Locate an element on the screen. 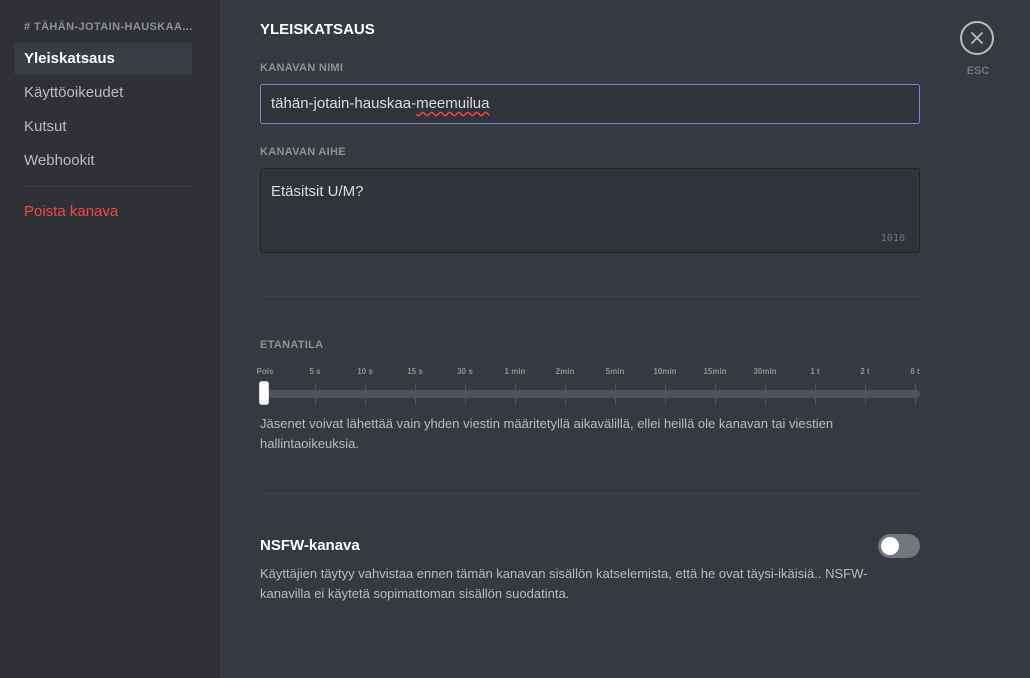 The width and height of the screenshot is (1030, 678). sidebar-item-overview: Yleiskatsaus is located at coordinates (103, 59).